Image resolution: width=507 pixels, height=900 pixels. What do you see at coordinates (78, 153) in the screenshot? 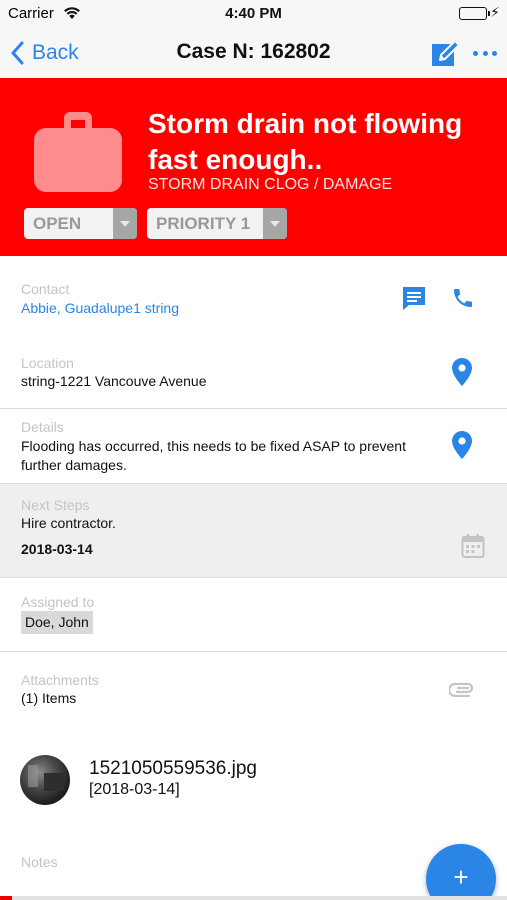
I see `briefcase-icon` at bounding box center [78, 153].